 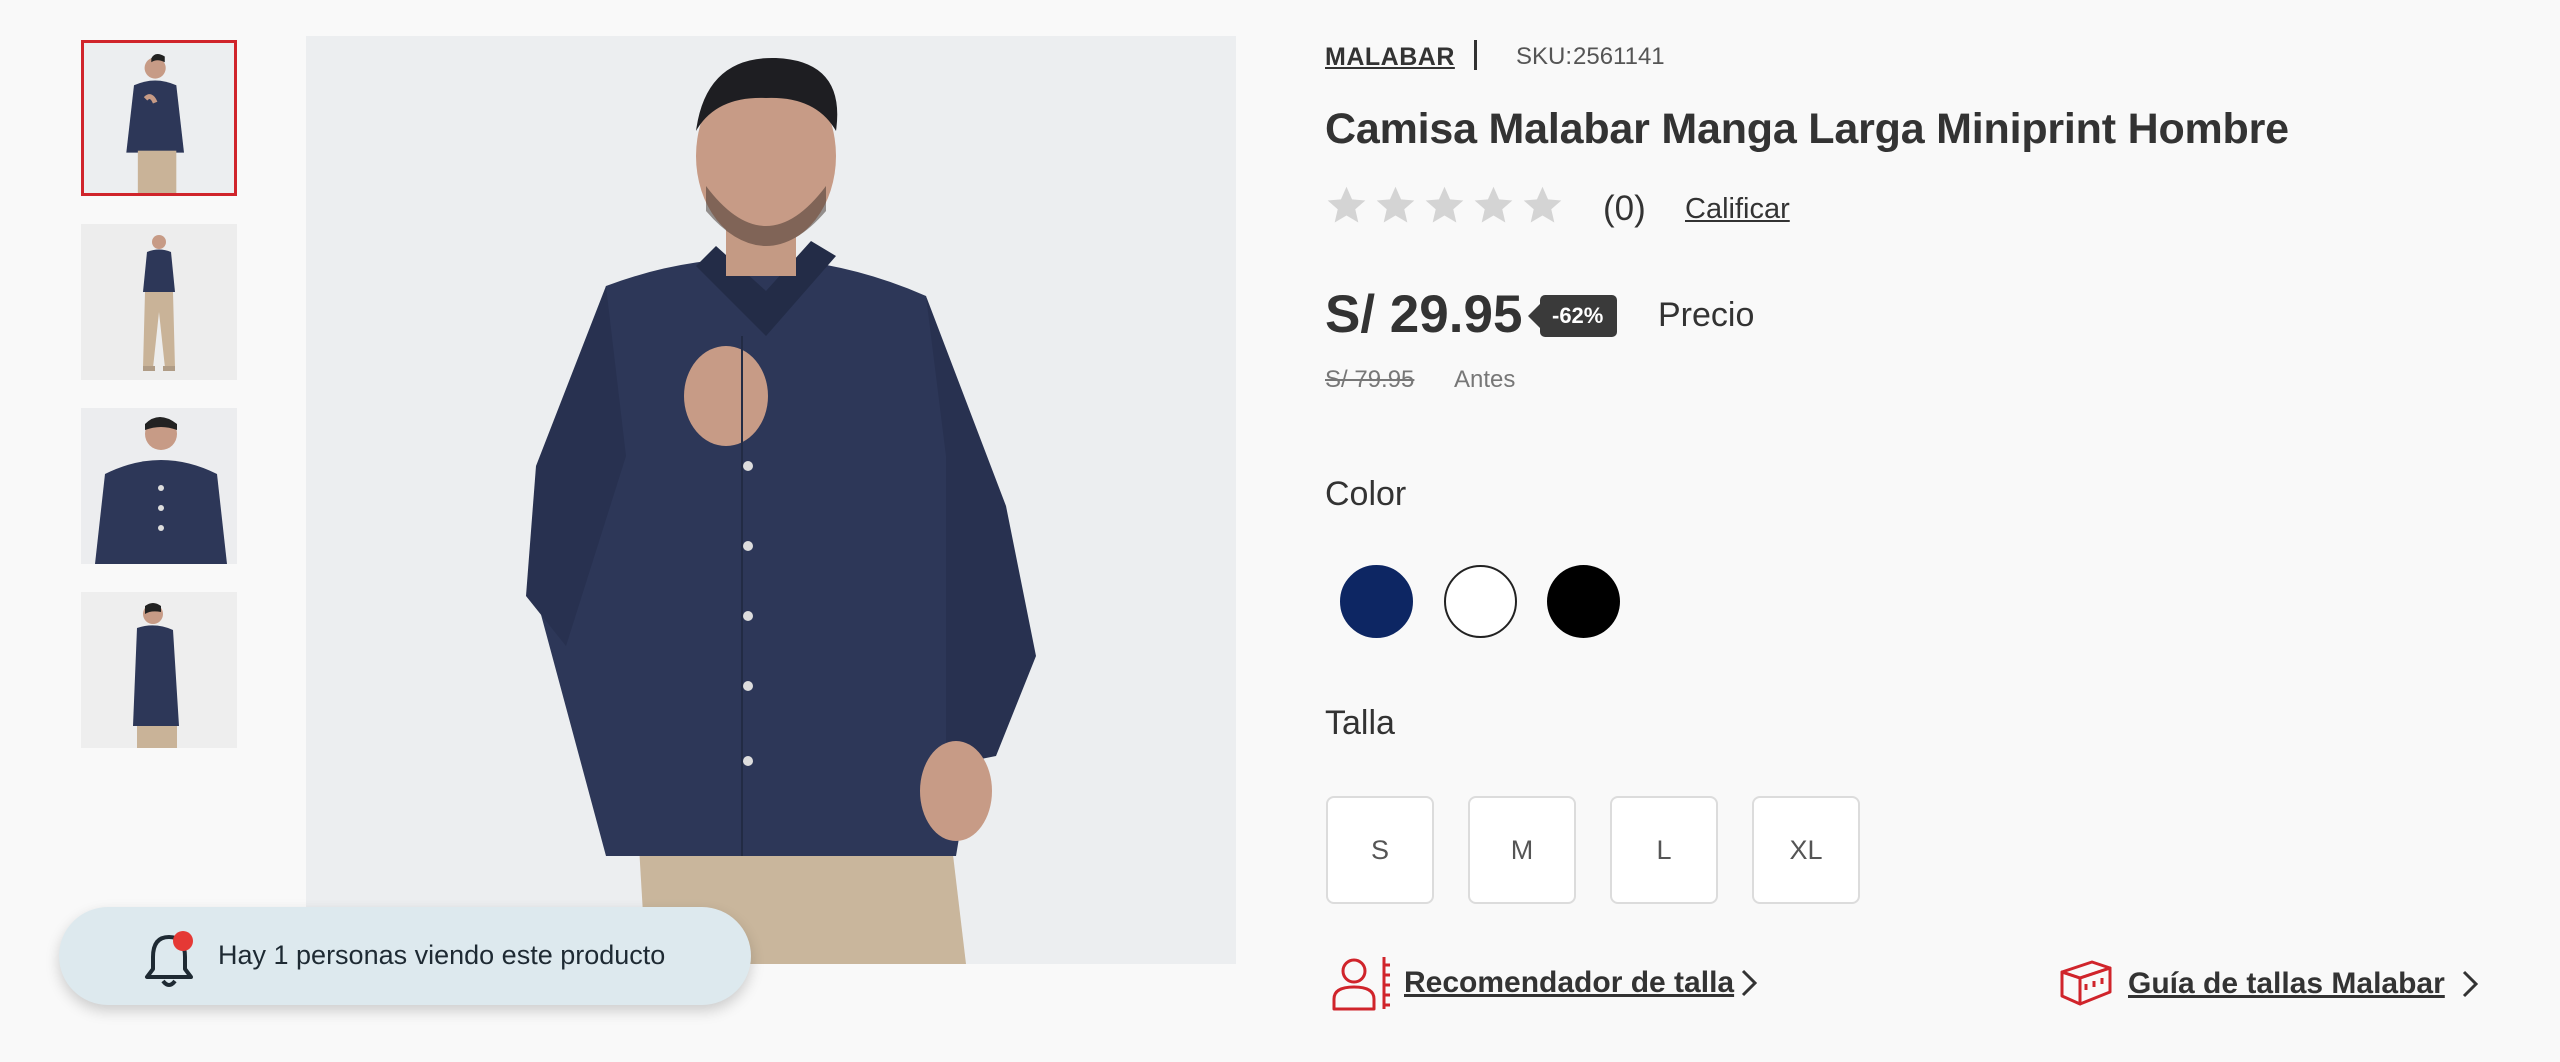 I want to click on rating-stars, so click(x=1444, y=205).